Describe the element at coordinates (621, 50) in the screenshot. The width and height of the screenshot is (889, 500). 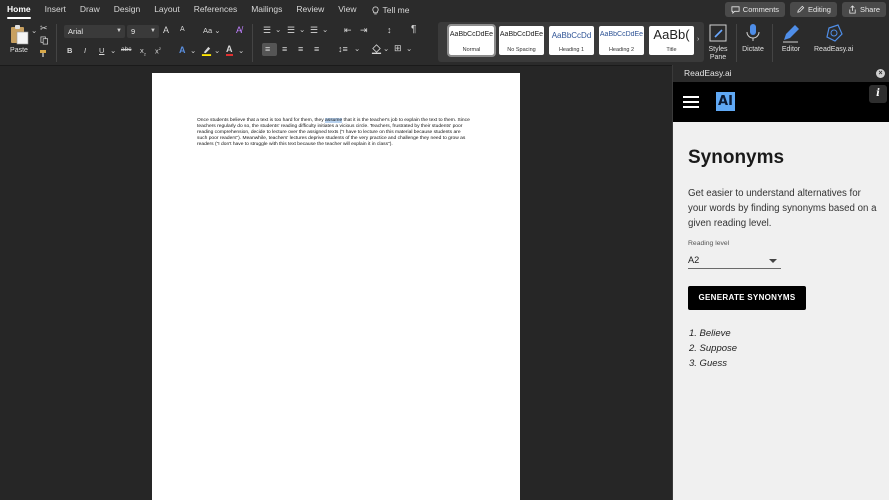
I see `style-name: Heading 2` at that location.